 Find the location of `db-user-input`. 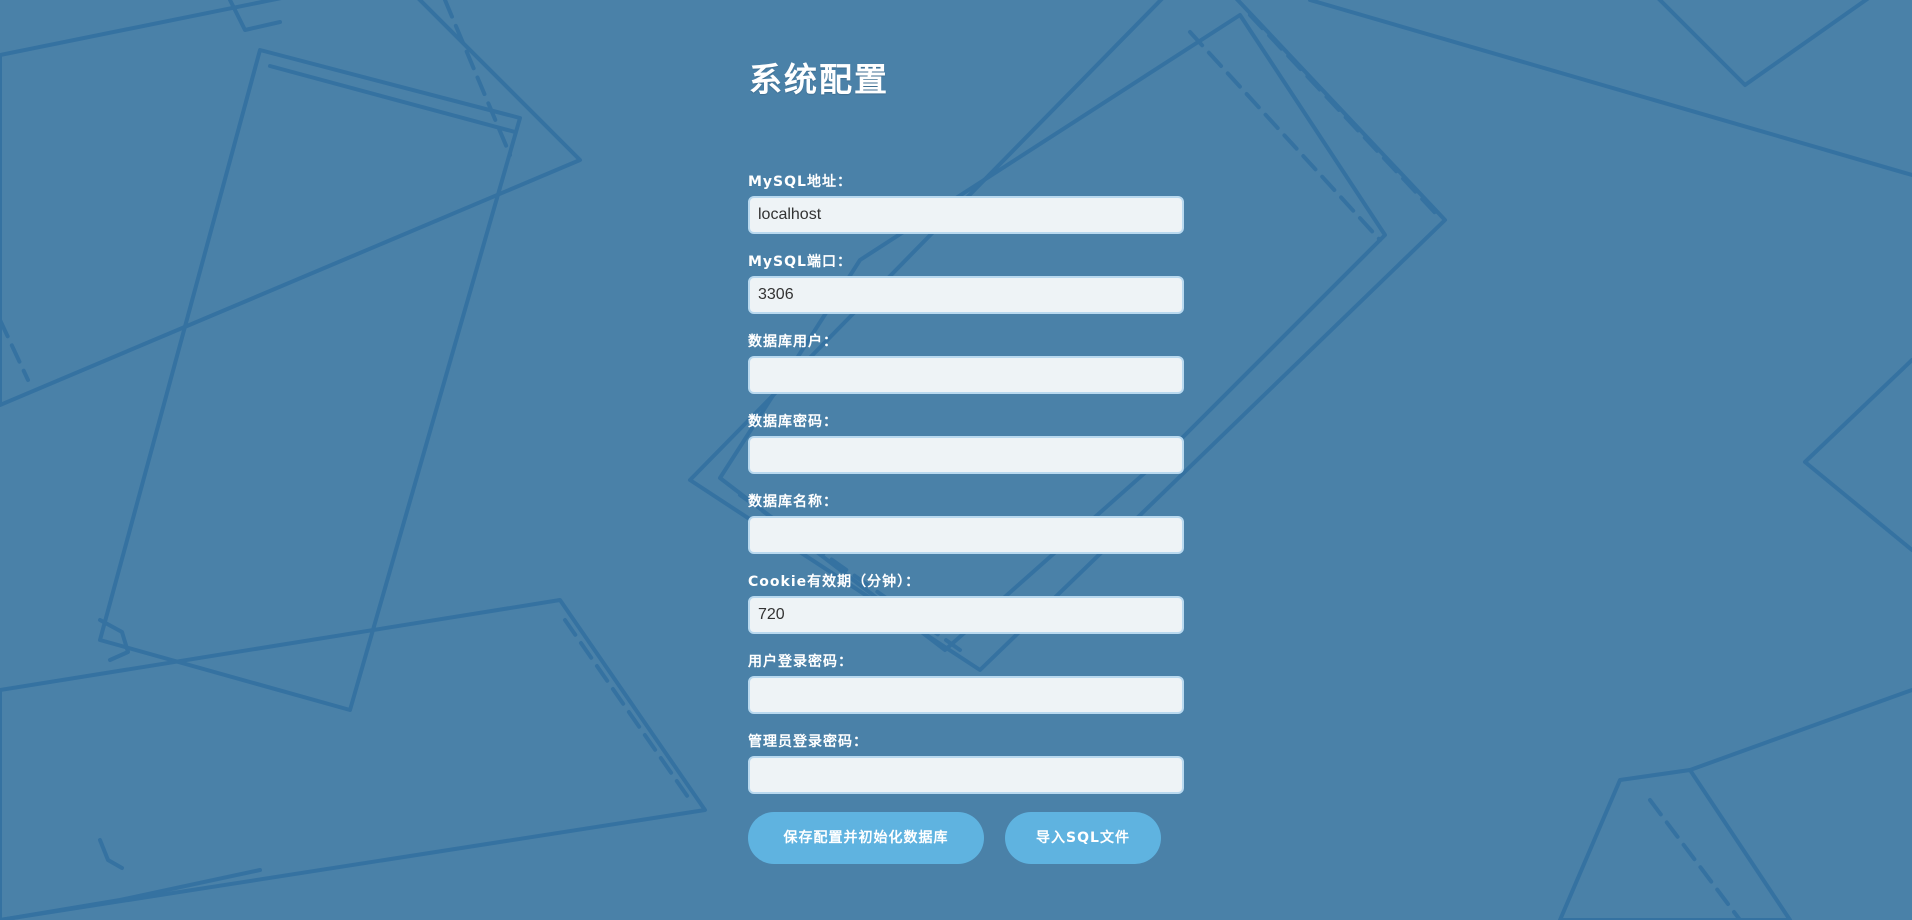

db-user-input is located at coordinates (966, 375).